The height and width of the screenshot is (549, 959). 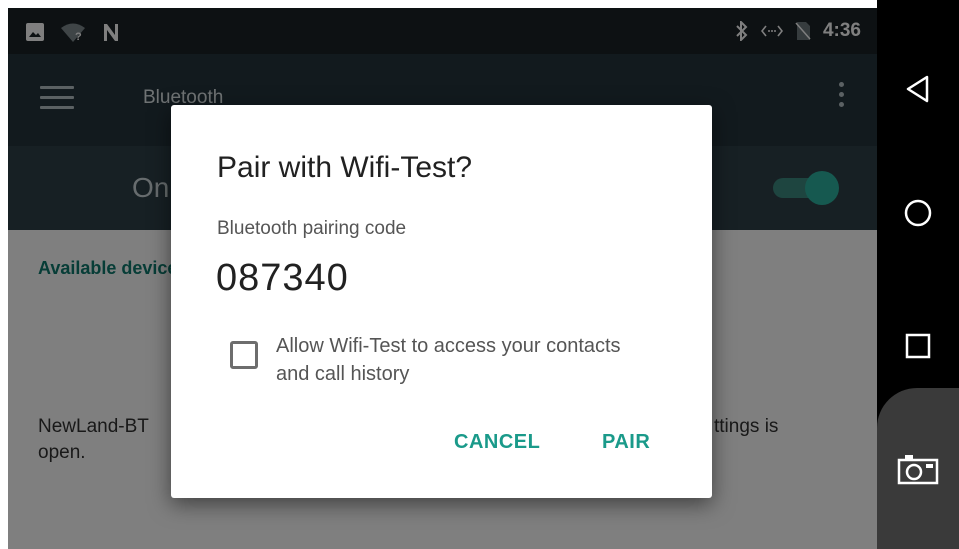 I want to click on cancel-button: CANCEL, so click(x=497, y=442).